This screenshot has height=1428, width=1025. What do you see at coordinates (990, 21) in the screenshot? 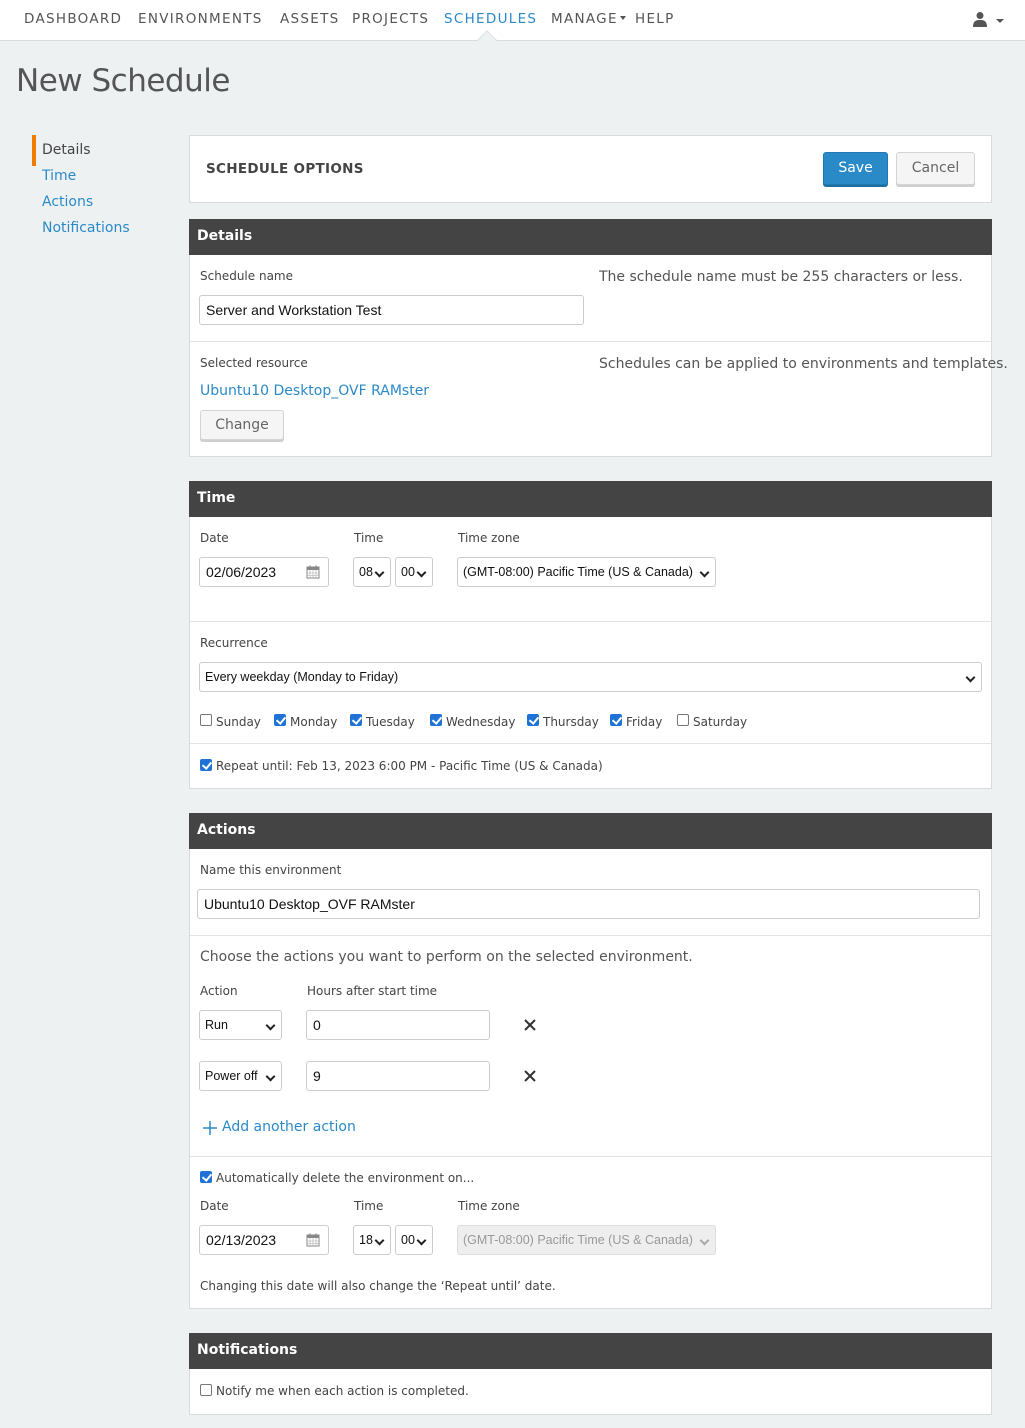
I see `user-menu` at bounding box center [990, 21].